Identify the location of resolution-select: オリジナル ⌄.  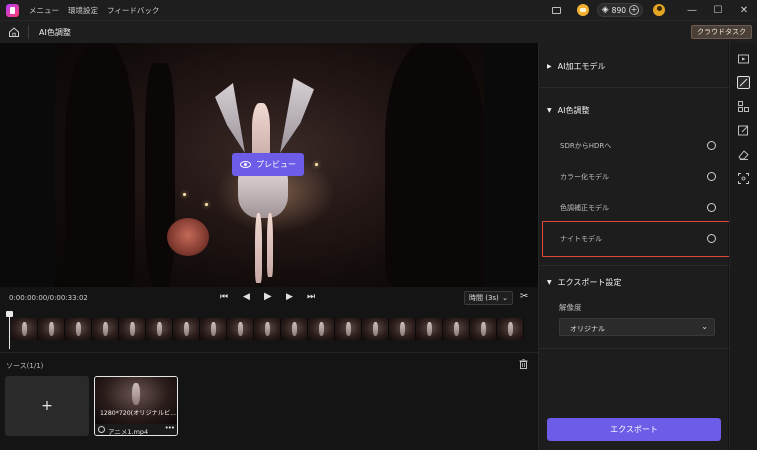
(637, 327).